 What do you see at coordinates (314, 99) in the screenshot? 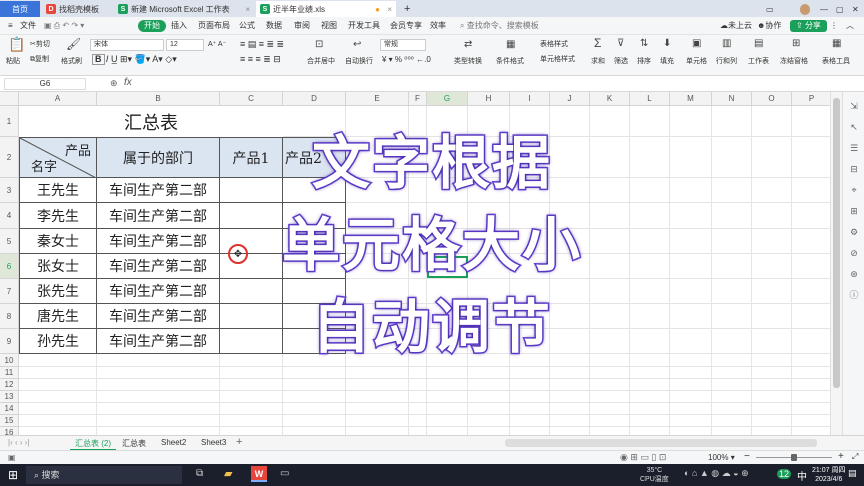
I see `column-header-d: D` at bounding box center [314, 99].